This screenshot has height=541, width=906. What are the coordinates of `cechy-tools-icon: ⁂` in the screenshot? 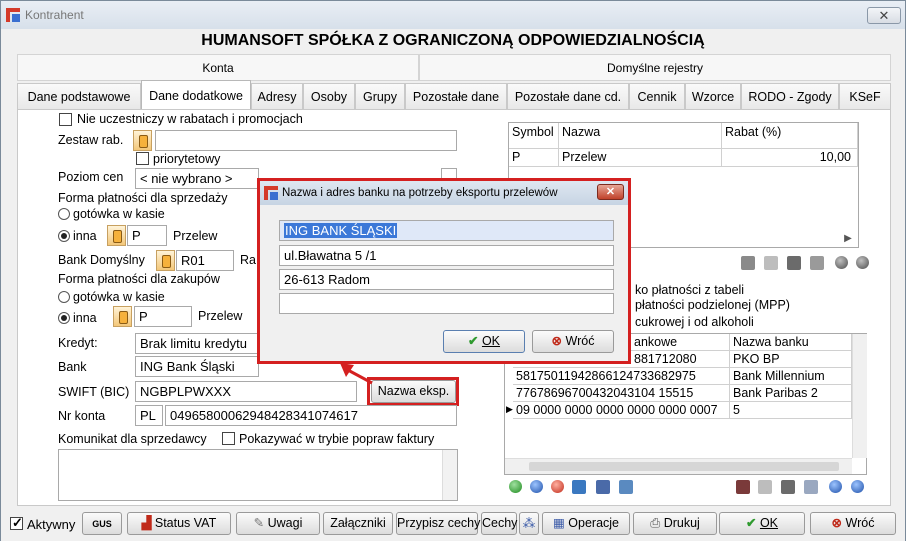 It's located at (529, 523).